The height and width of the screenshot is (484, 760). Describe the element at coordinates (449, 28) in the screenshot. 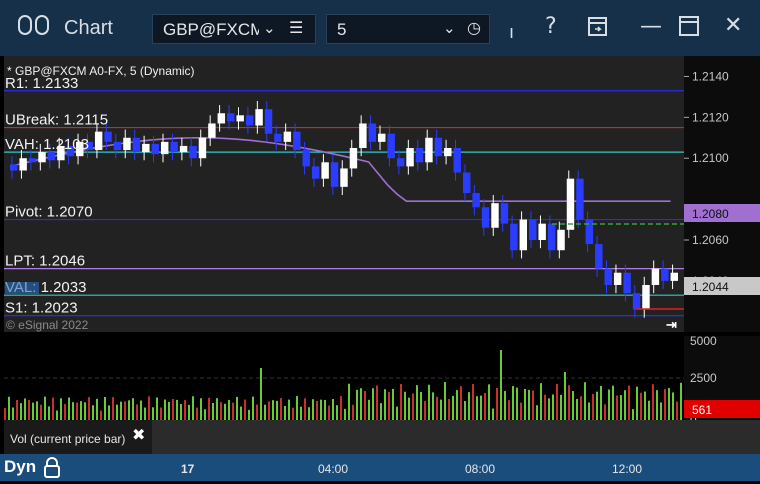

I see `interval-dropdown-icon: ⌄` at that location.